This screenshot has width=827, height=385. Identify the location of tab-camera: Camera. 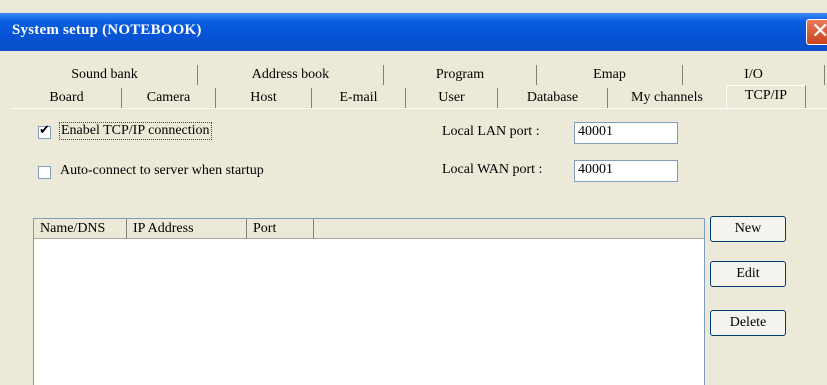
(169, 98).